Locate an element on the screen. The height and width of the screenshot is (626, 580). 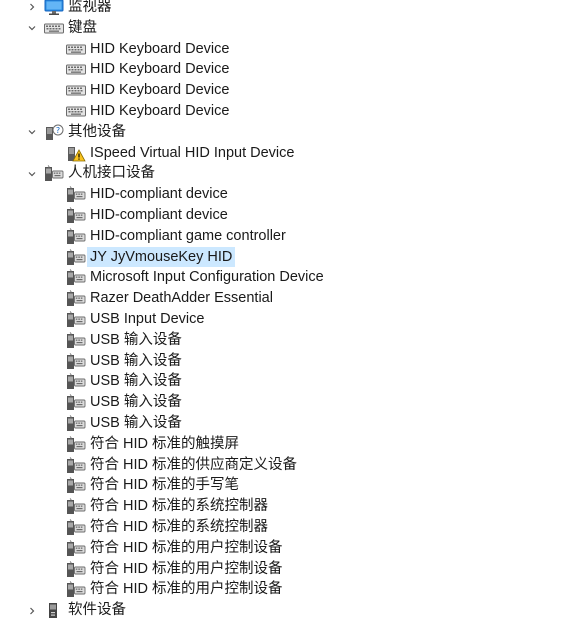
monitor-icon is located at coordinates (54, 8).